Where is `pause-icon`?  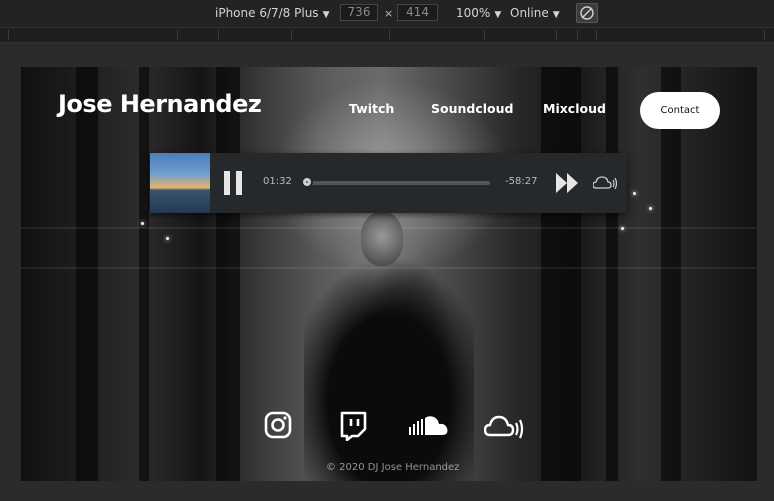
pause-icon is located at coordinates (227, 183).